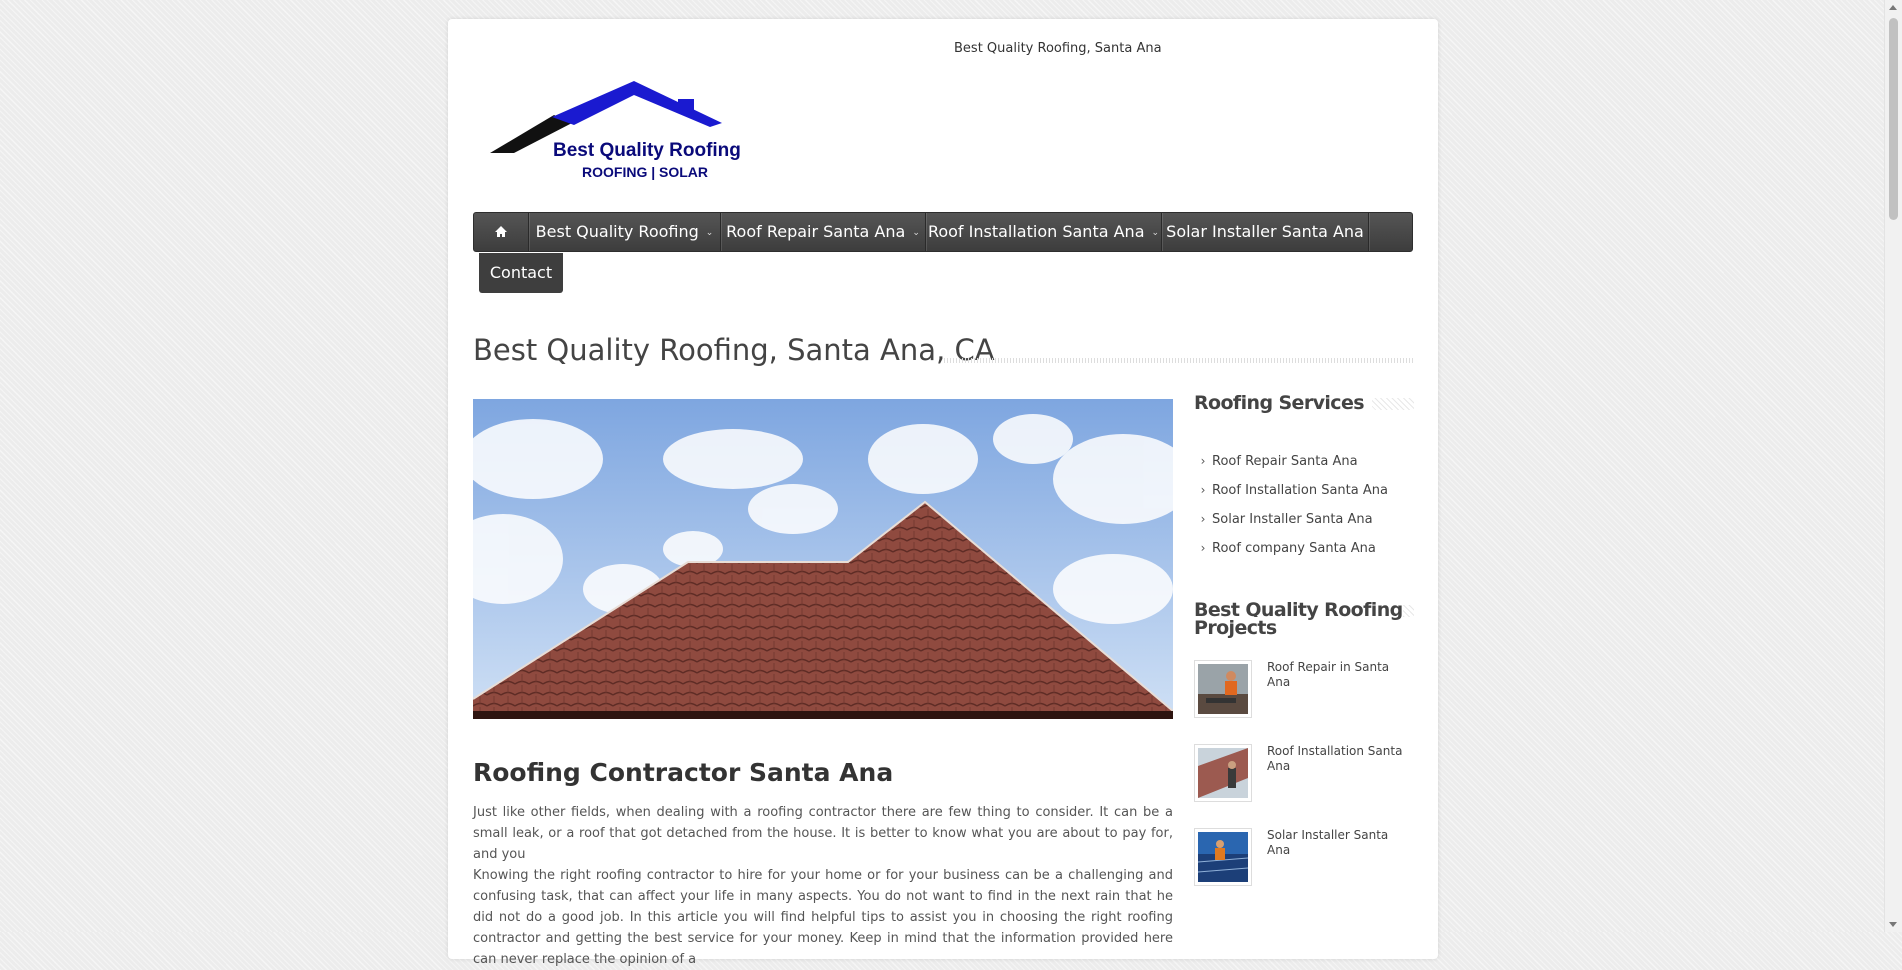  What do you see at coordinates (1304, 619) in the screenshot?
I see `widget-title-projects: Best Quality Roofing Projects` at bounding box center [1304, 619].